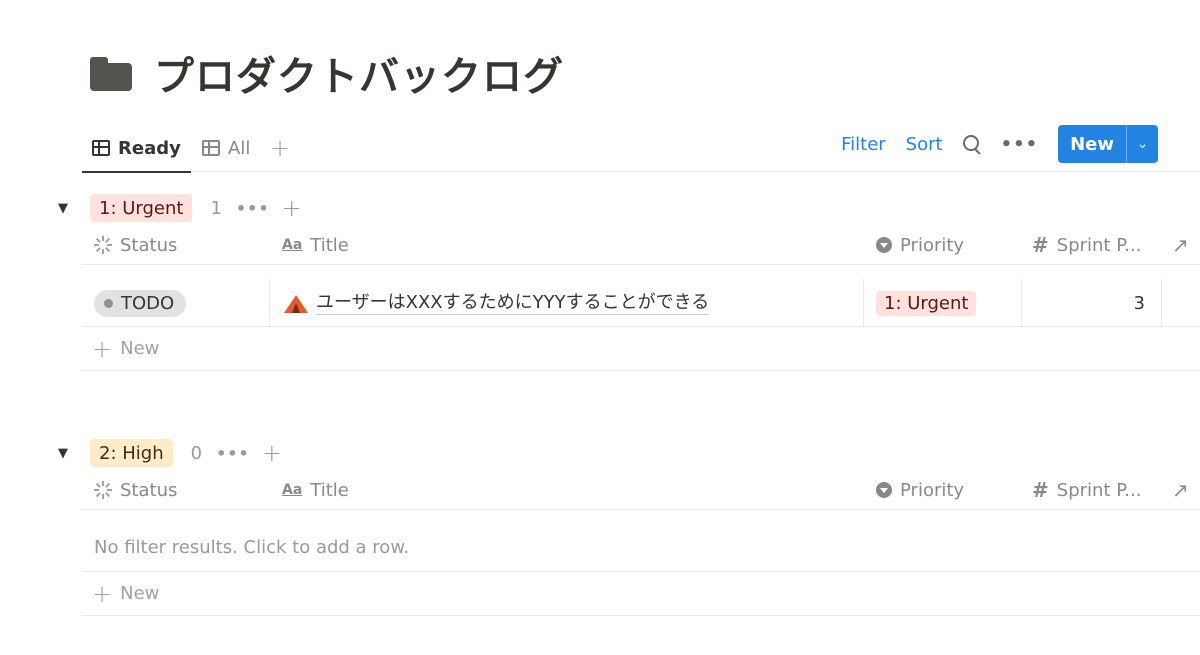 Image resolution: width=1200 pixels, height=655 pixels. Describe the element at coordinates (196, 453) in the screenshot. I see `group-count: 0` at that location.